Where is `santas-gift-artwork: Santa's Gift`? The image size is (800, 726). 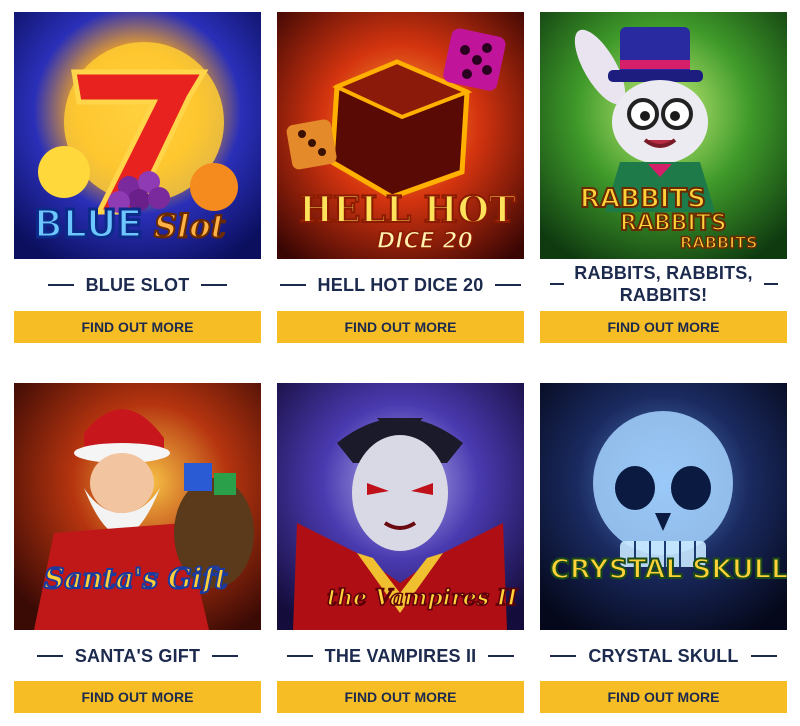
santas-gift-artwork: Santa's Gift is located at coordinates (137, 506).